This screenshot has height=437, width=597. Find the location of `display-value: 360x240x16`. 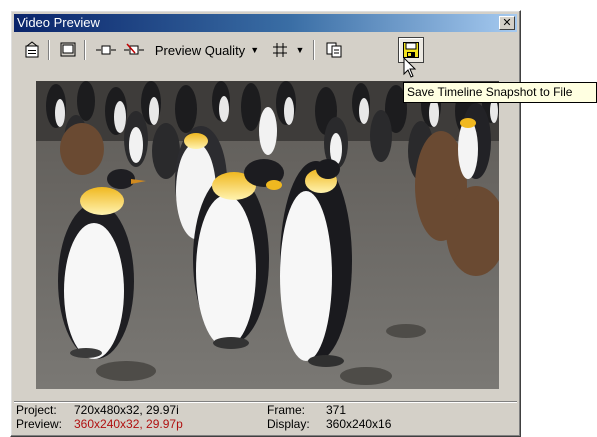

display-value: 360x240x16 is located at coordinates (359, 424).